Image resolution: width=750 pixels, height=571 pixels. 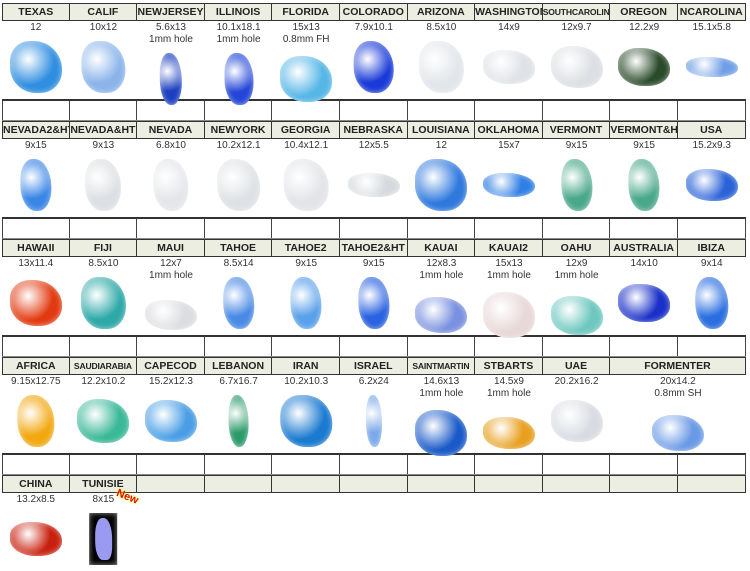 I want to click on product-cell: 12x7 1mm hole, so click(x=171, y=296).